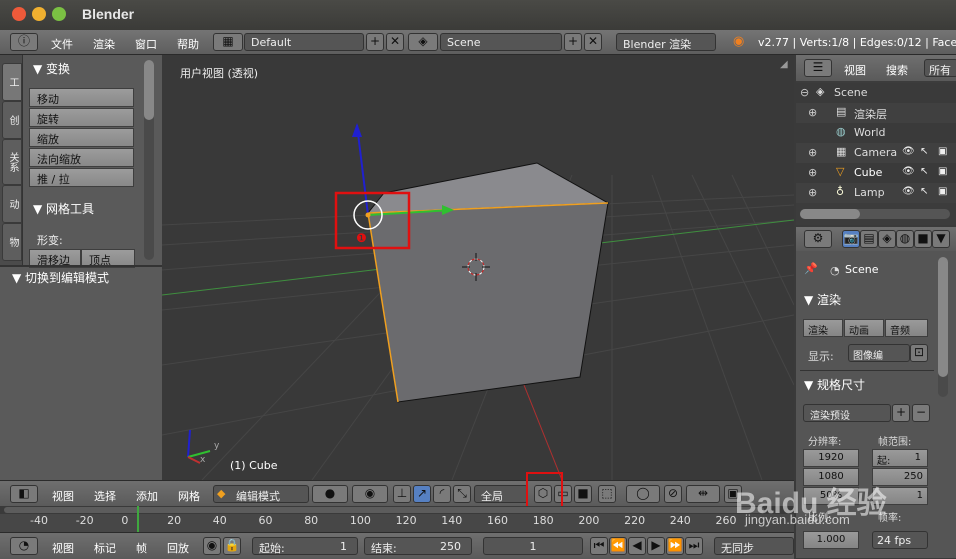  Describe the element at coordinates (905, 239) in the screenshot. I see `world-tab-icon: ◍` at that location.